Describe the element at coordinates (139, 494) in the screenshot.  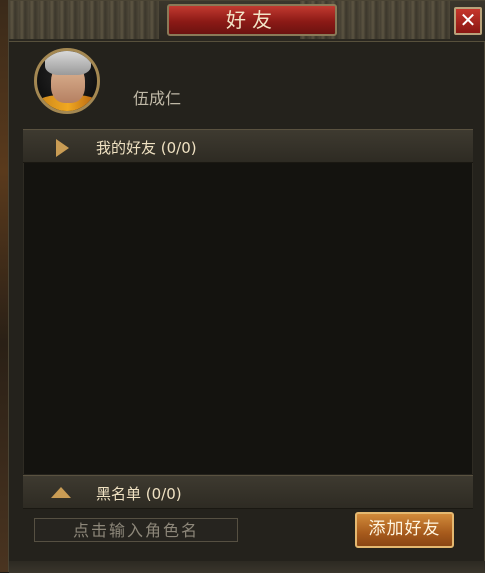
I see `blacklist-label: 黑名单 (0/0)` at that location.